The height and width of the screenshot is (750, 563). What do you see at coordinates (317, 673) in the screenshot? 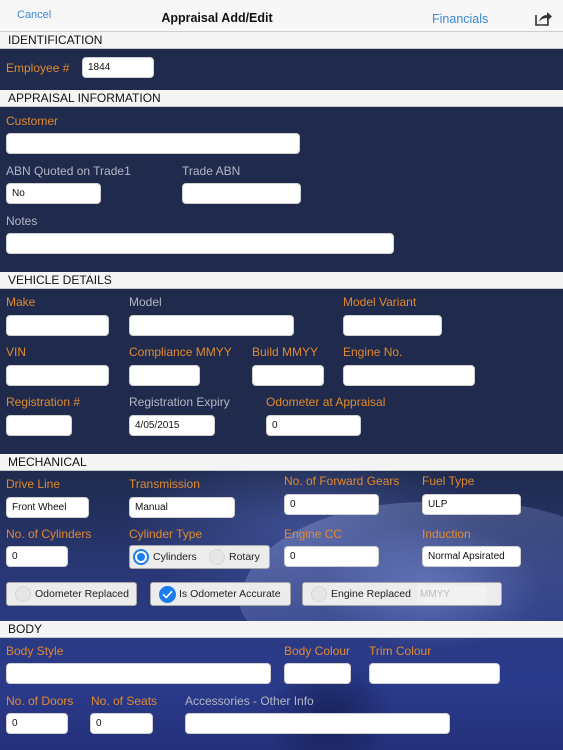
I see `body-colour-field` at bounding box center [317, 673].